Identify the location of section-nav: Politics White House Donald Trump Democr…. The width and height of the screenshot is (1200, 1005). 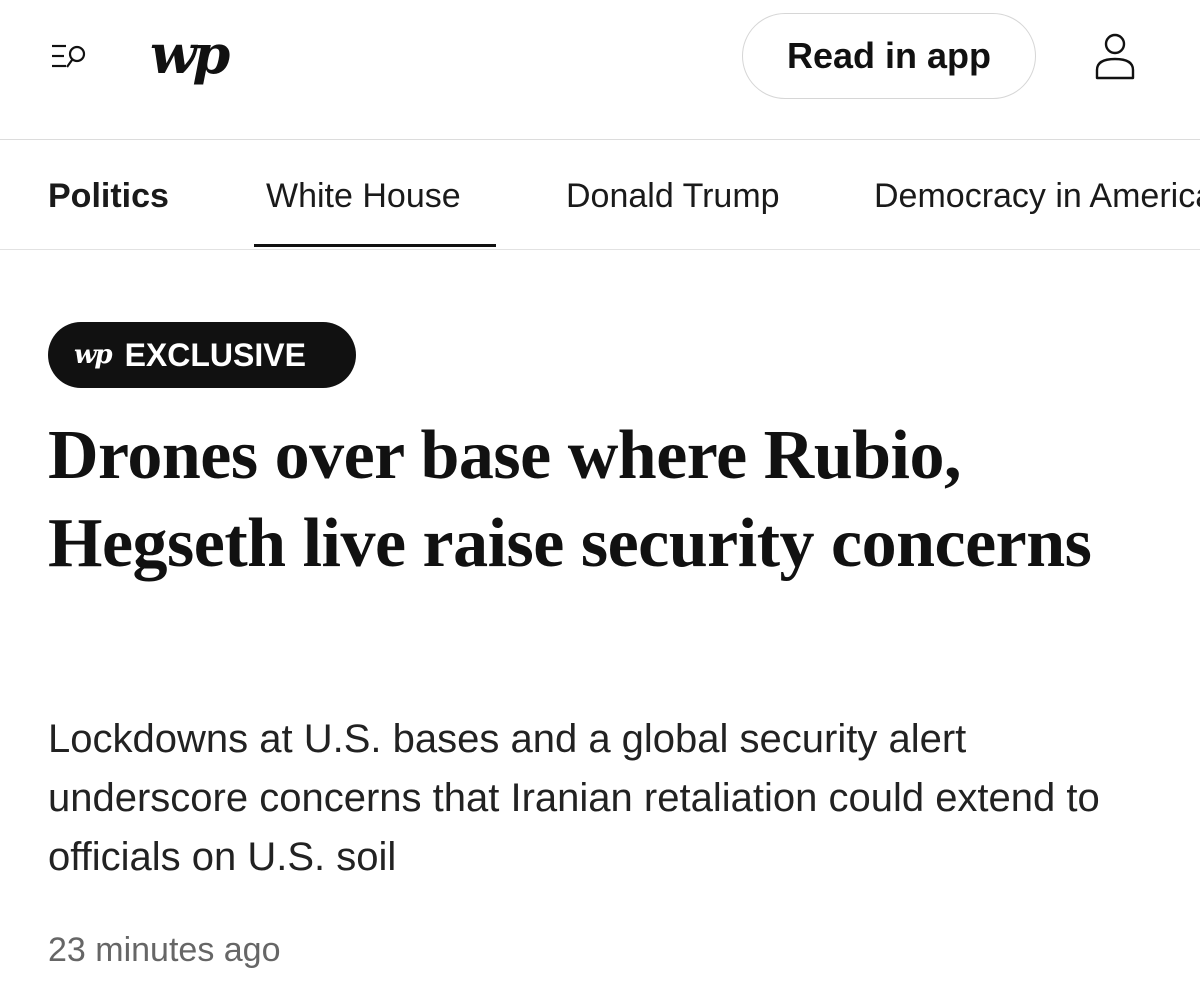
(600, 195).